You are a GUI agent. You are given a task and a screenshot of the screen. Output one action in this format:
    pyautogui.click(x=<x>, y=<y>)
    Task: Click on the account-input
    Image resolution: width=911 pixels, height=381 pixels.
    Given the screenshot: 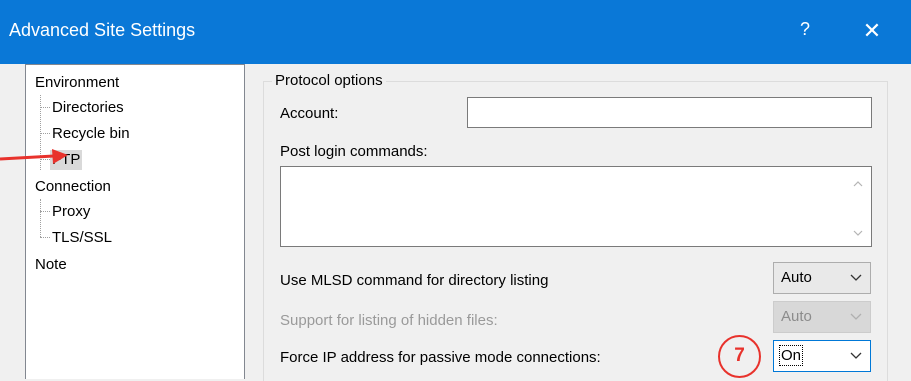 What is the action you would take?
    pyautogui.click(x=669, y=112)
    